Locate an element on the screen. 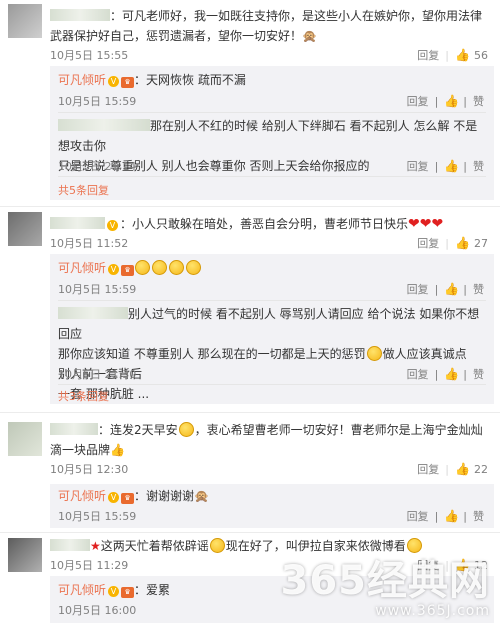  watermark-title: 365经典网 is located at coordinates (385, 581).